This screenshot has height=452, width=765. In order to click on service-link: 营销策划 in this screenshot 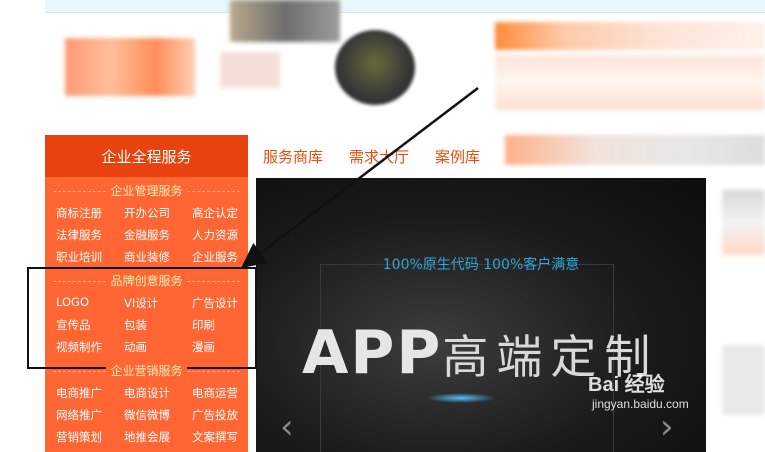, I will do `click(79, 437)`.